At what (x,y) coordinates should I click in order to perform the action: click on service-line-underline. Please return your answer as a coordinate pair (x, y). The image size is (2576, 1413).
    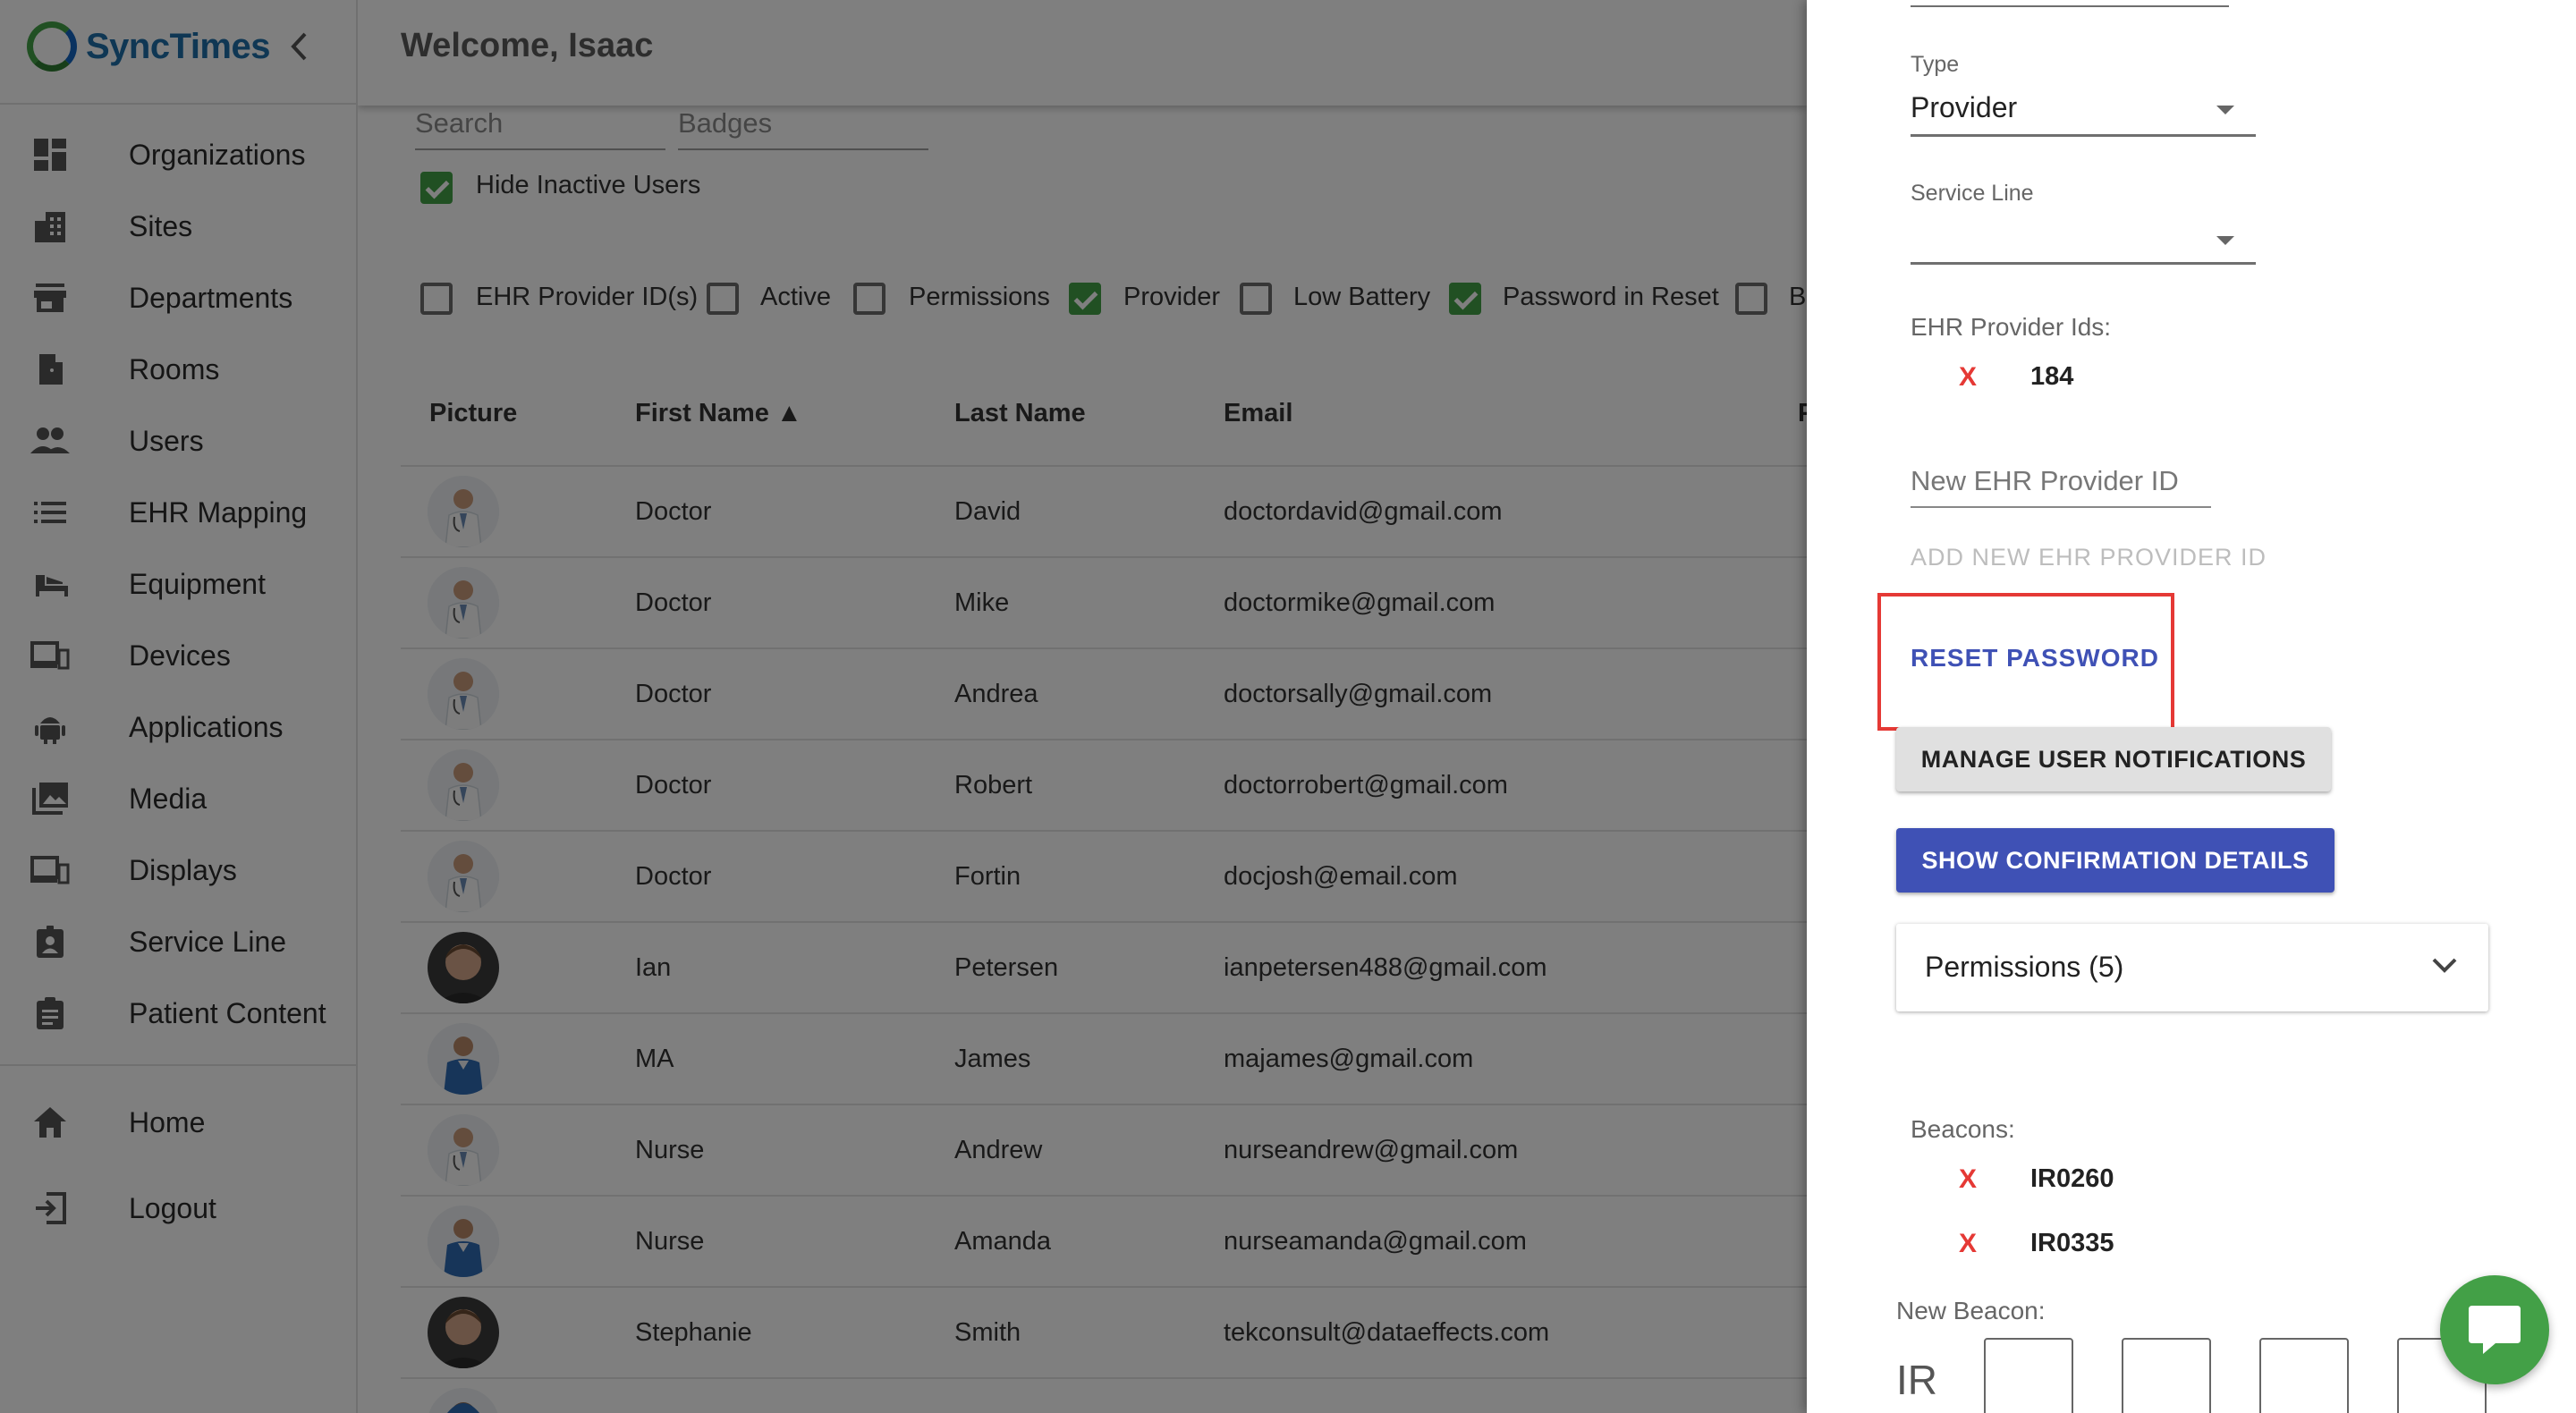
    Looking at the image, I should click on (2083, 263).